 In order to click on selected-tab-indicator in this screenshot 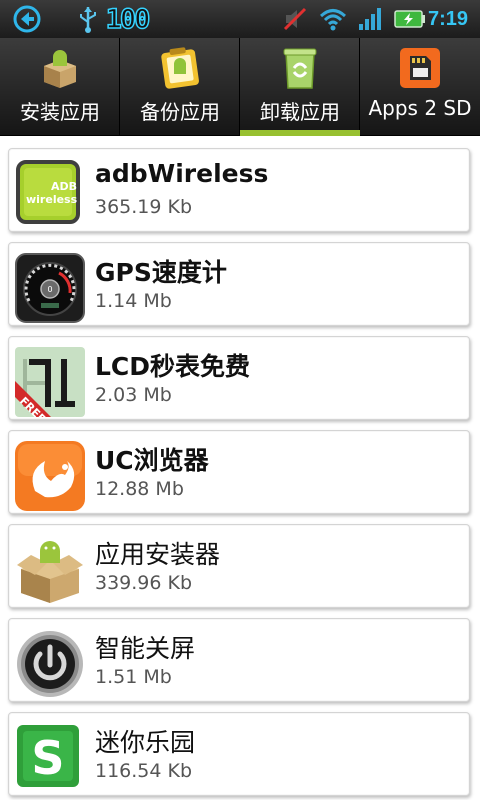, I will do `click(300, 133)`.